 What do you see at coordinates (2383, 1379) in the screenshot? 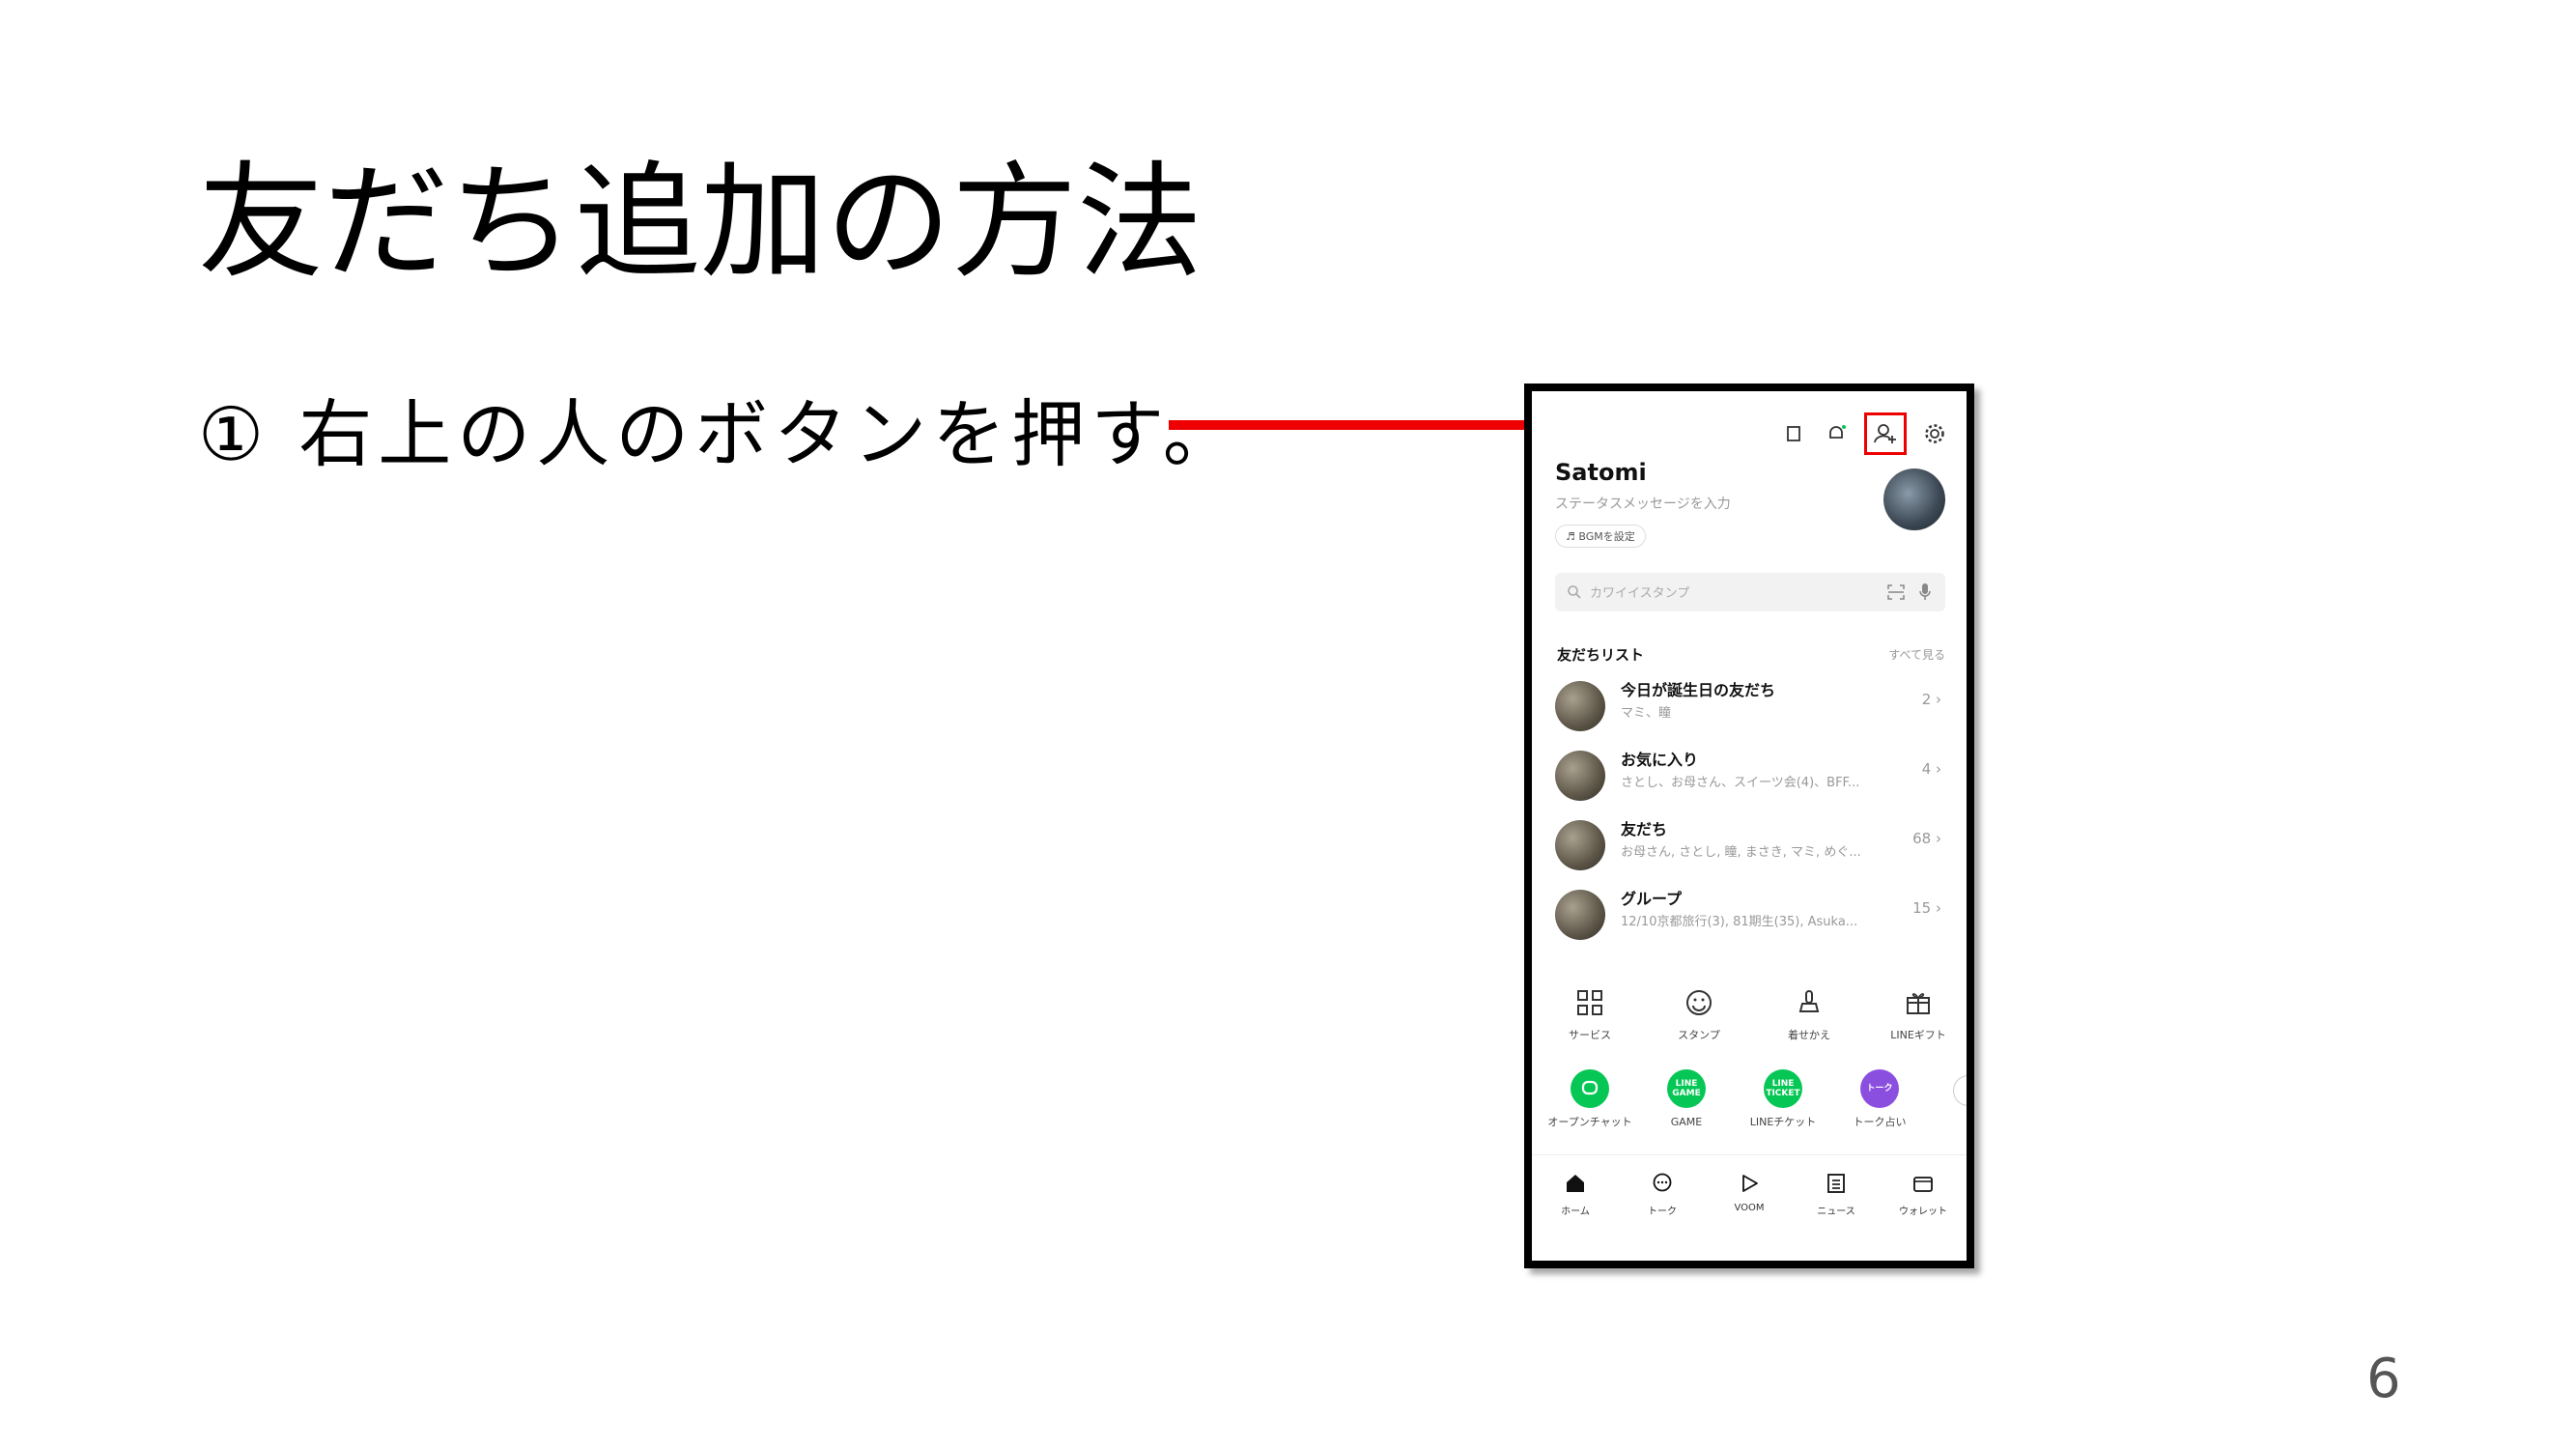
I see `page-number: 6` at bounding box center [2383, 1379].